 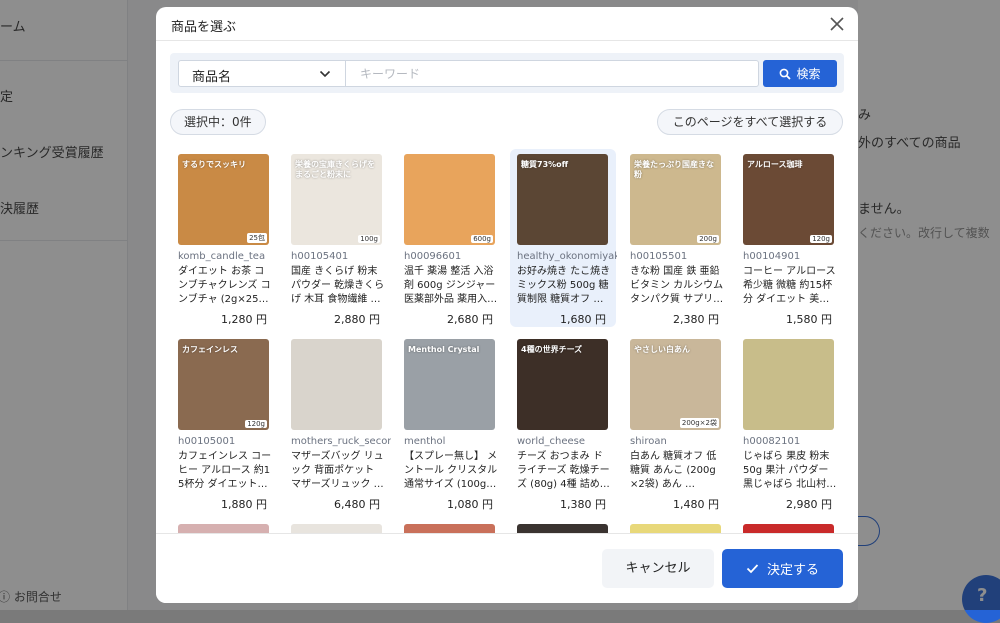 I want to click on product-image: 栄養の宝庫きくらげをまるごと粉末に 100g, so click(x=336, y=199).